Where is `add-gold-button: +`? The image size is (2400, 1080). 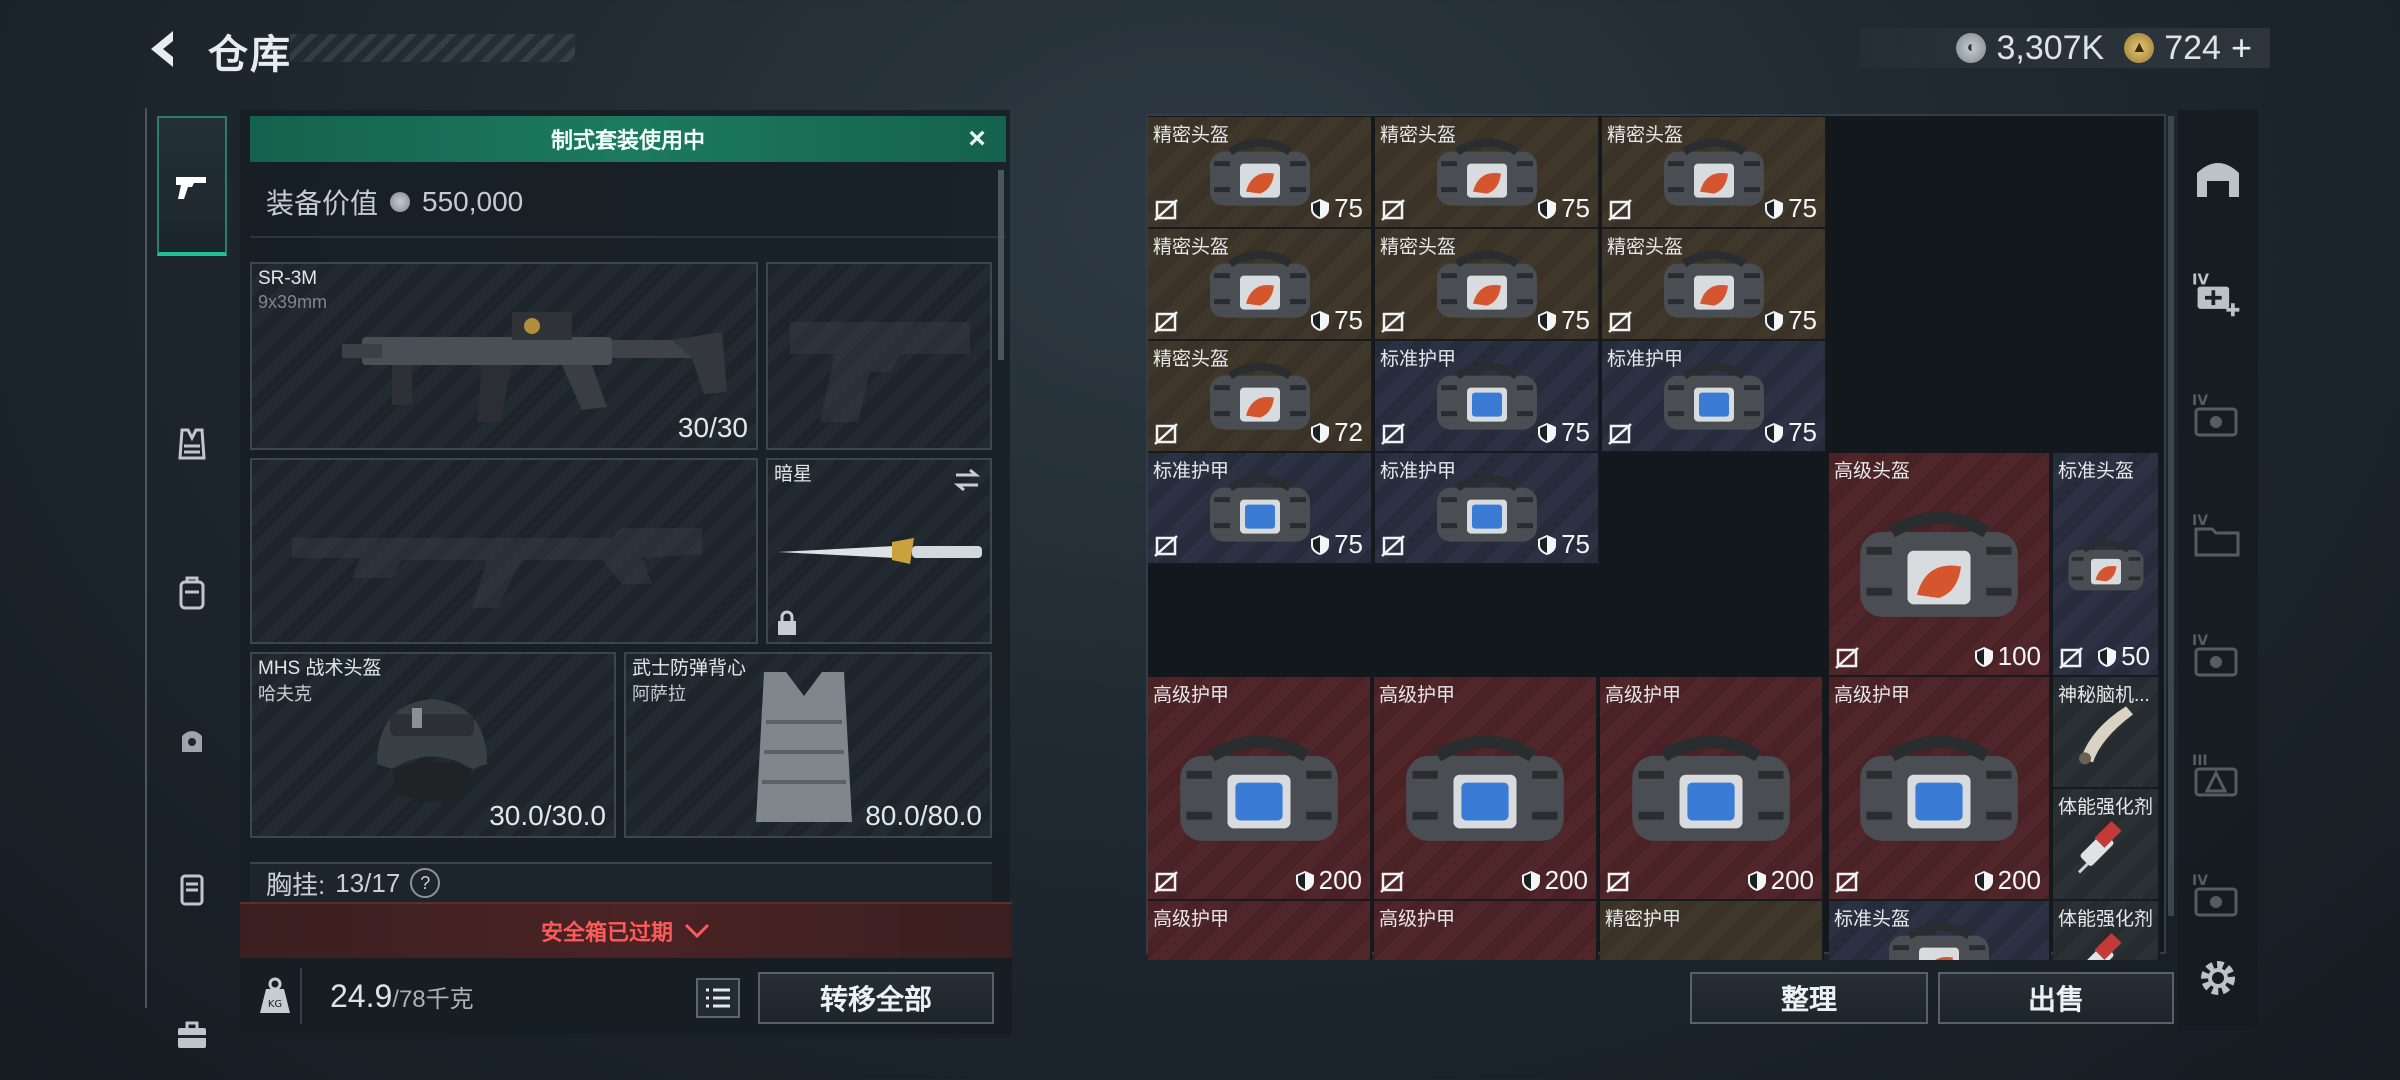
add-gold-button: + is located at coordinates (2241, 48).